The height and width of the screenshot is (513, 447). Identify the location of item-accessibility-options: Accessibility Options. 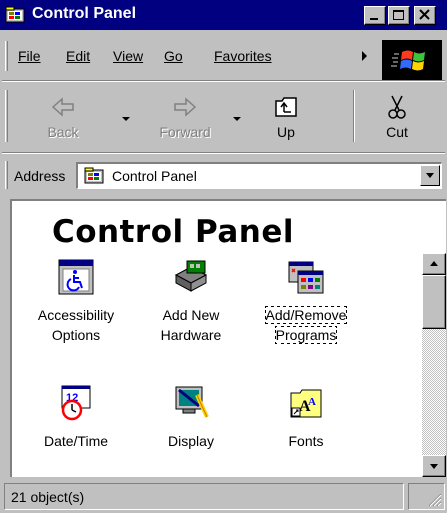
(76, 307).